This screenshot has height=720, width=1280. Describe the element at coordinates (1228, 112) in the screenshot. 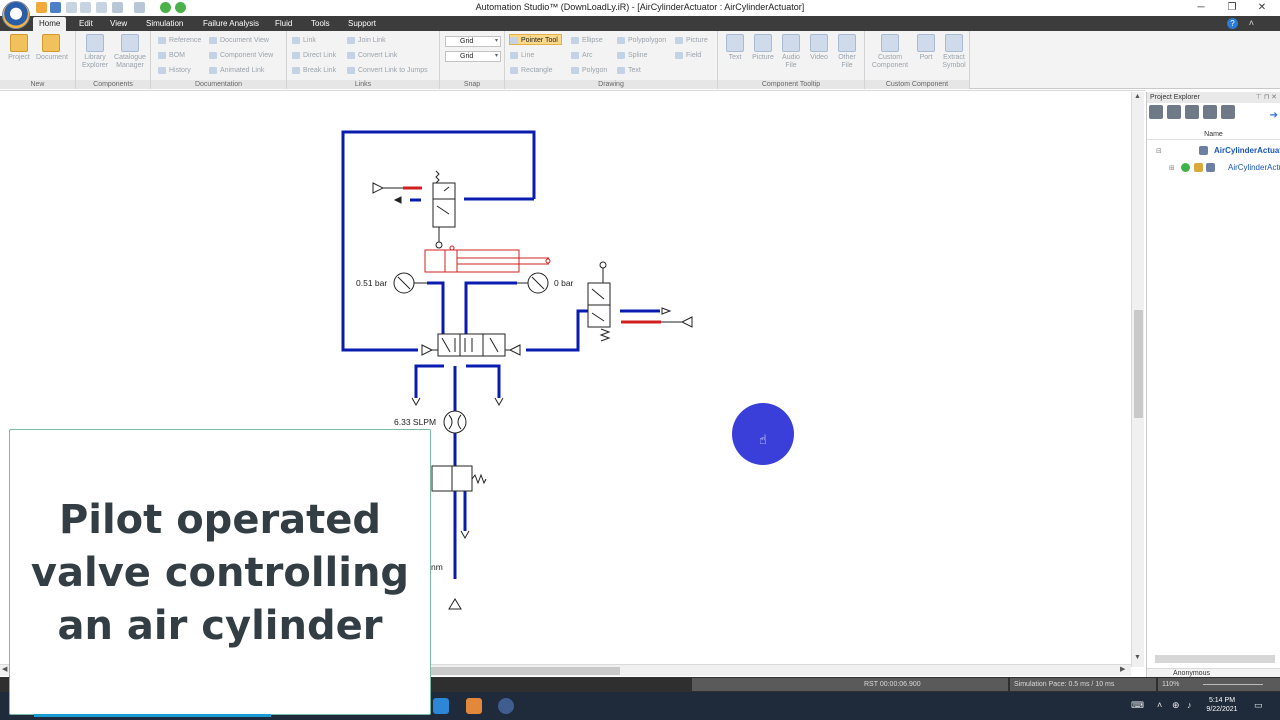

I see `explorer-tool-5-icon` at that location.